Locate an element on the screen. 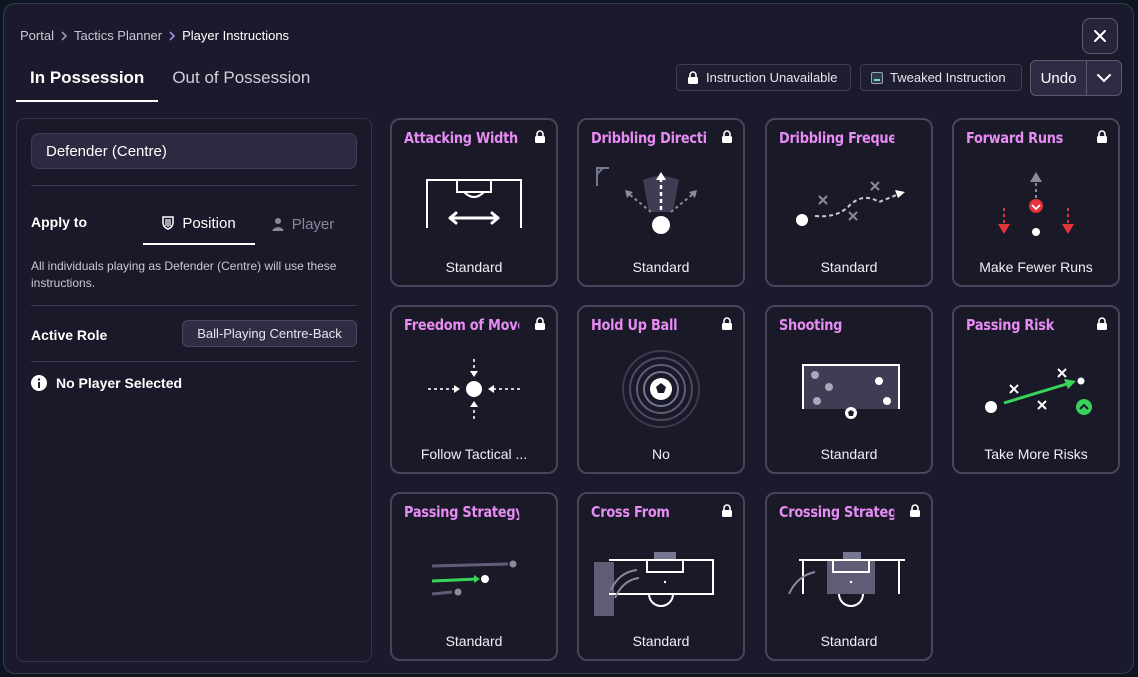 The image size is (1138, 677). passing-risk-diagram is located at coordinates (1038, 391).